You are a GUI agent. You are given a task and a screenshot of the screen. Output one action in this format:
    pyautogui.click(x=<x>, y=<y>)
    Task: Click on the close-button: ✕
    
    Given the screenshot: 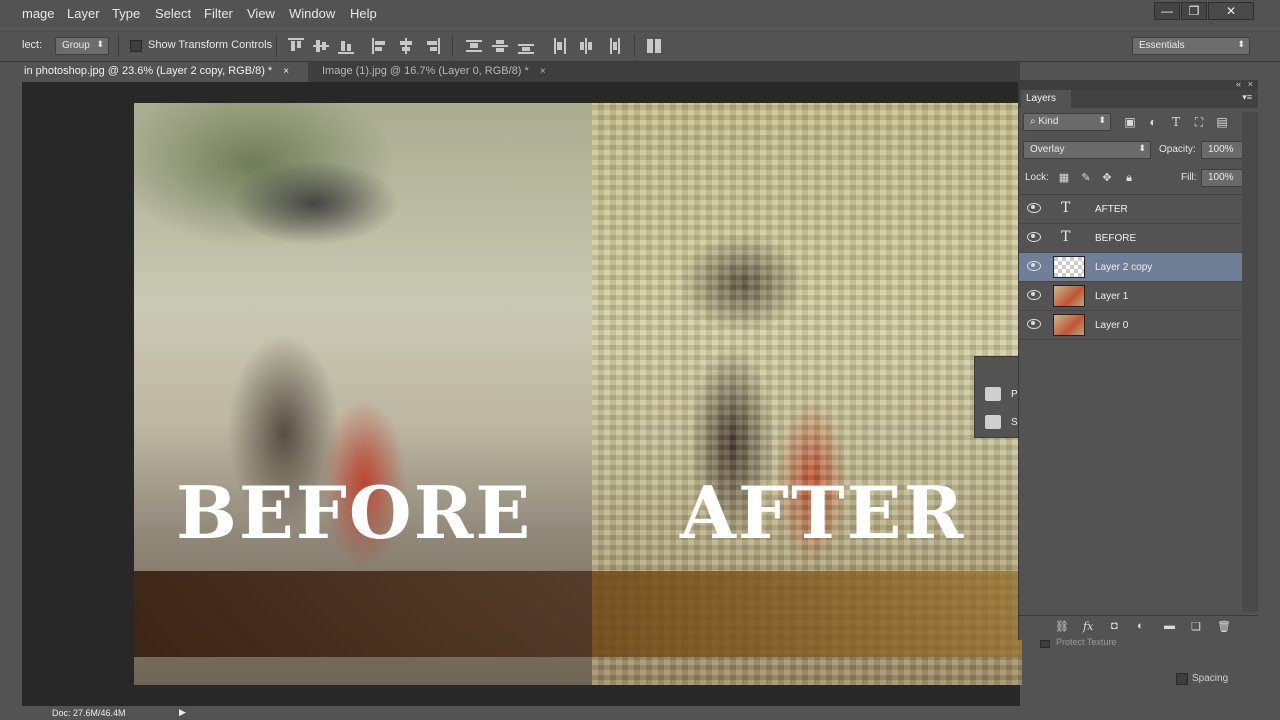 What is the action you would take?
    pyautogui.click(x=1231, y=11)
    